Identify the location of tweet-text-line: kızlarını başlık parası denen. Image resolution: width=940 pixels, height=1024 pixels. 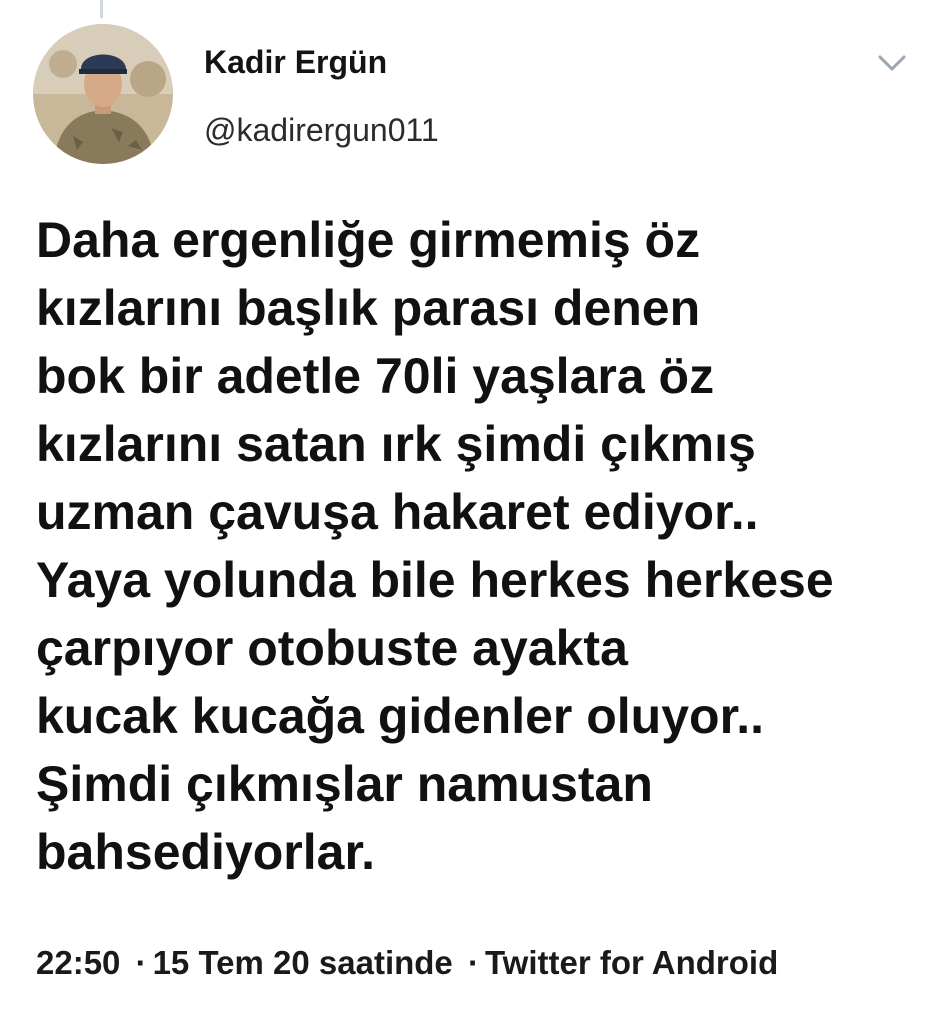
(368, 308).